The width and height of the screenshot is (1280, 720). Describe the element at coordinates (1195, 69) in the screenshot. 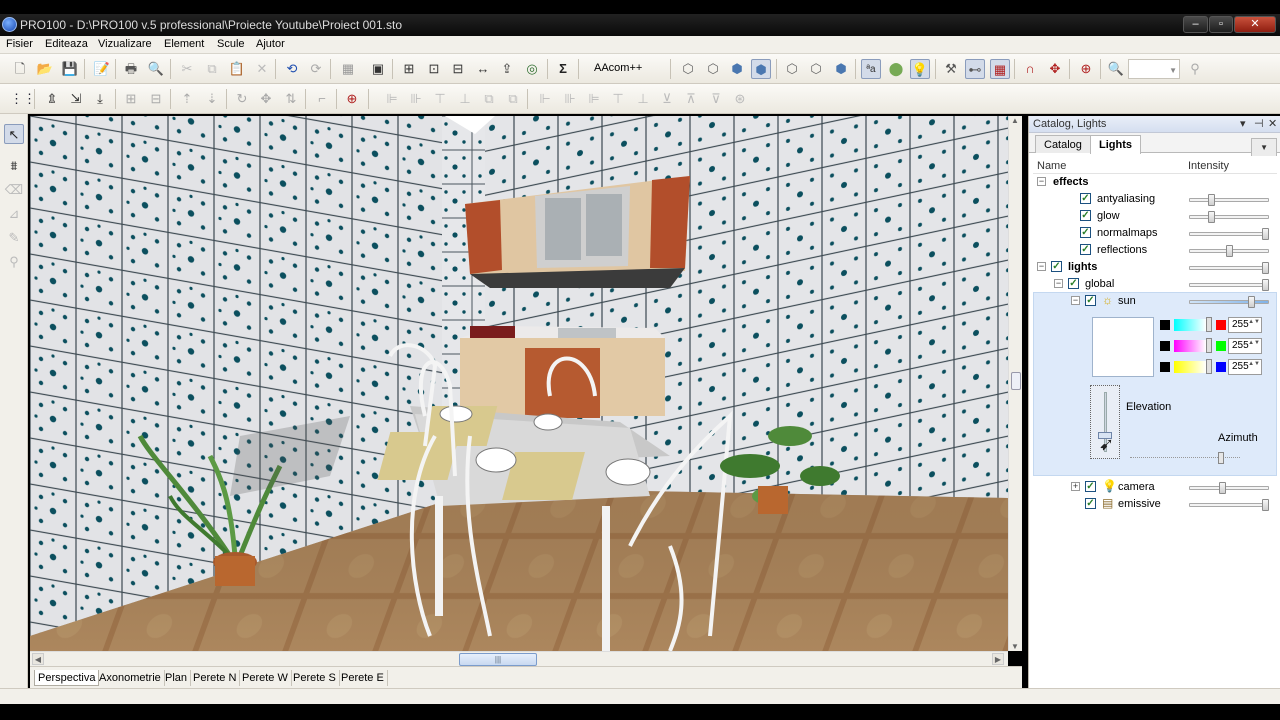

I see `zoom-fit-icon: ⚲` at that location.